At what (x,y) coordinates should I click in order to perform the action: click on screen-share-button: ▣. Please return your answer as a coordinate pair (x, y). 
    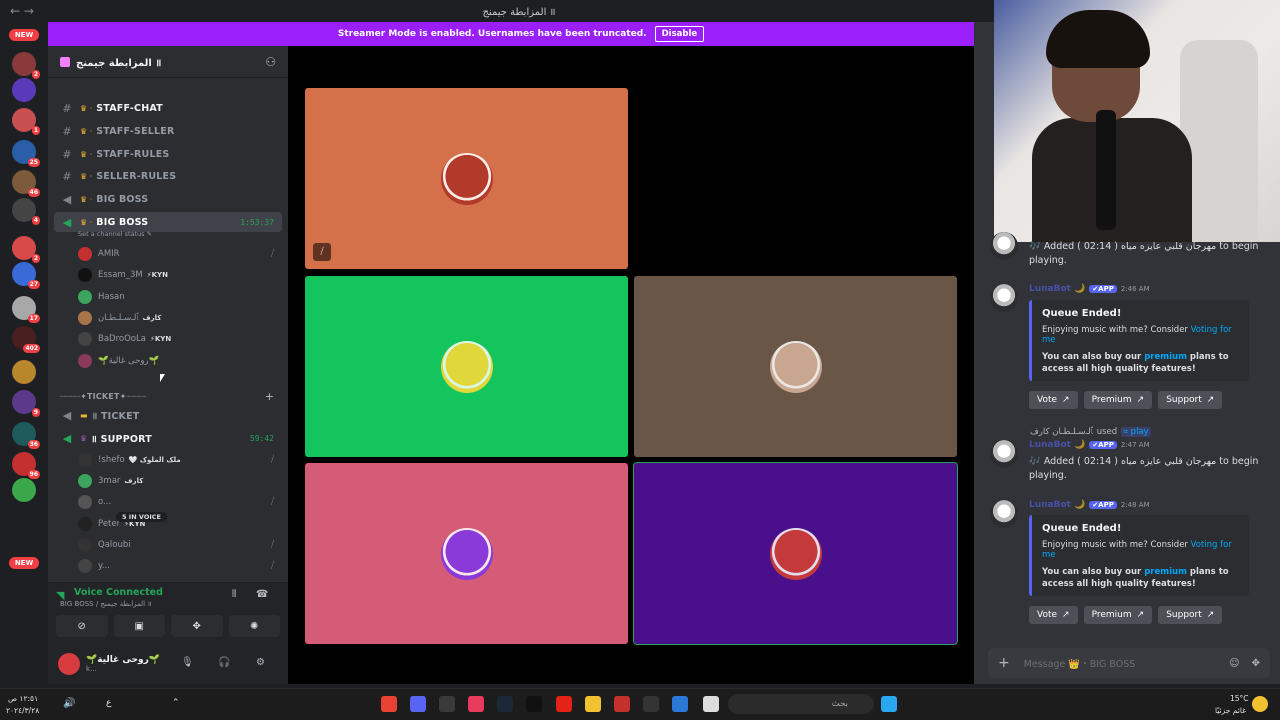
    Looking at the image, I should click on (139, 626).